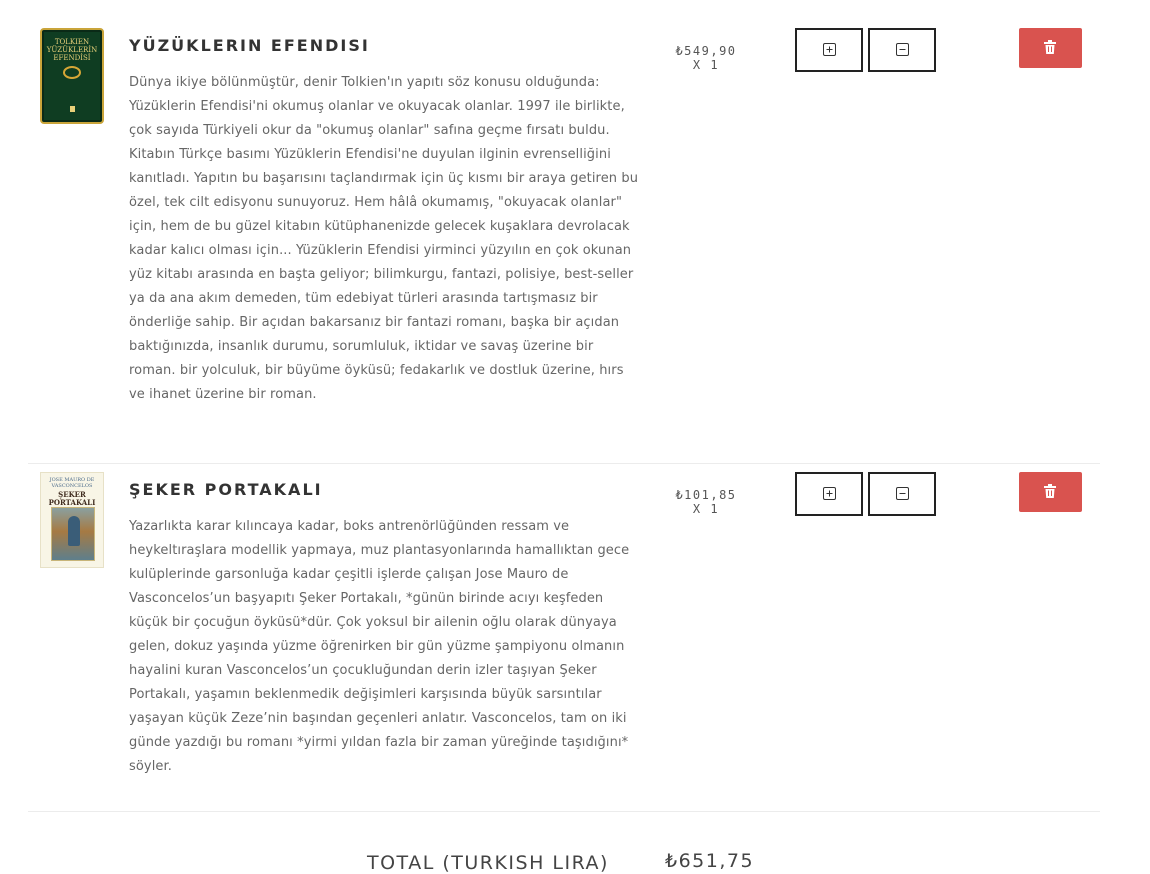  I want to click on cover-author-text: TOLKIEN, so click(72, 42).